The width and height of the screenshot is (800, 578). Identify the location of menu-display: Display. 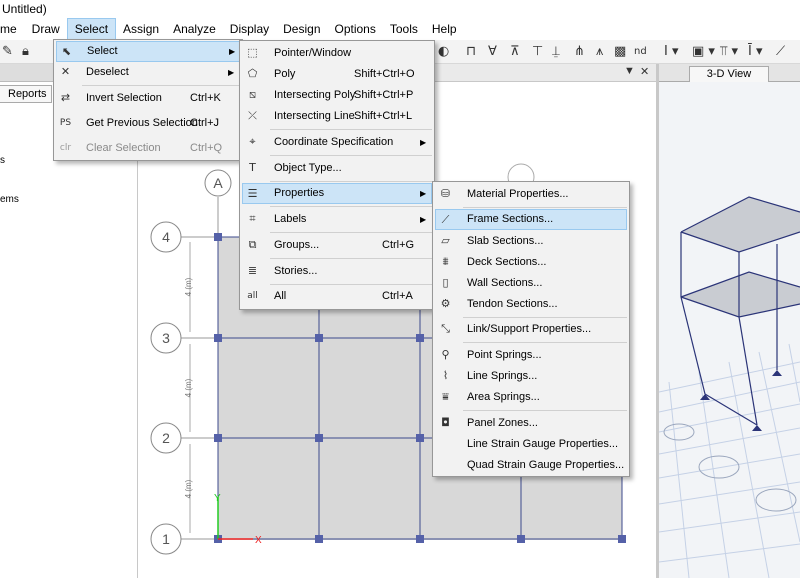
(249, 29).